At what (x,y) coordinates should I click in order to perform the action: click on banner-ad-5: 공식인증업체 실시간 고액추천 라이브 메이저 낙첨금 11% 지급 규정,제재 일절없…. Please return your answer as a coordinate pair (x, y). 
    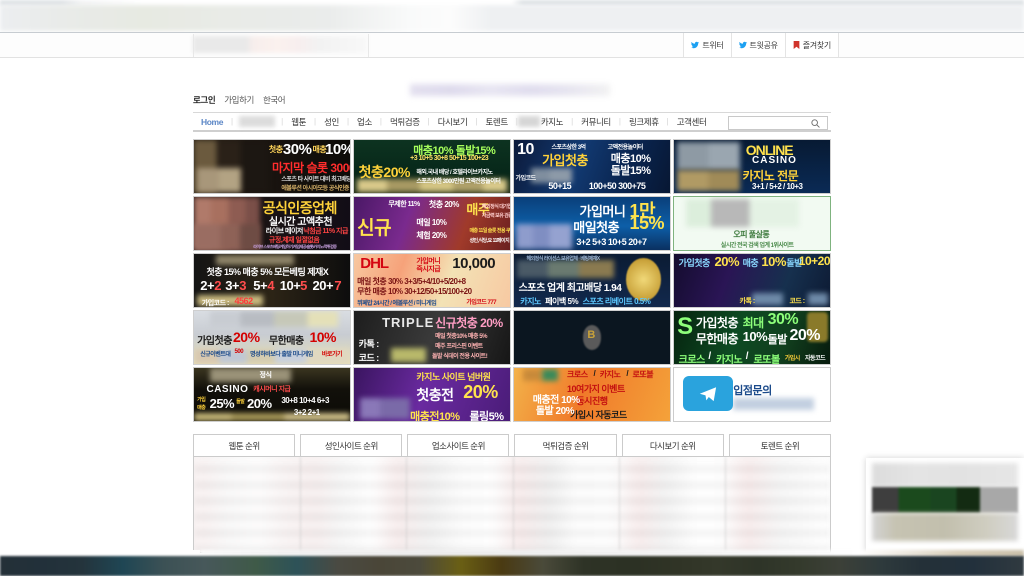
    Looking at the image, I should click on (272, 223).